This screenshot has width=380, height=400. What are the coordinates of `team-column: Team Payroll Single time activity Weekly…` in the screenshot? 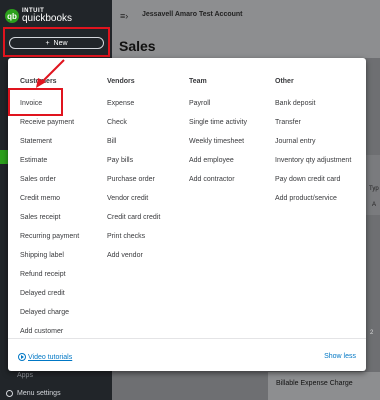 It's located at (218, 135).